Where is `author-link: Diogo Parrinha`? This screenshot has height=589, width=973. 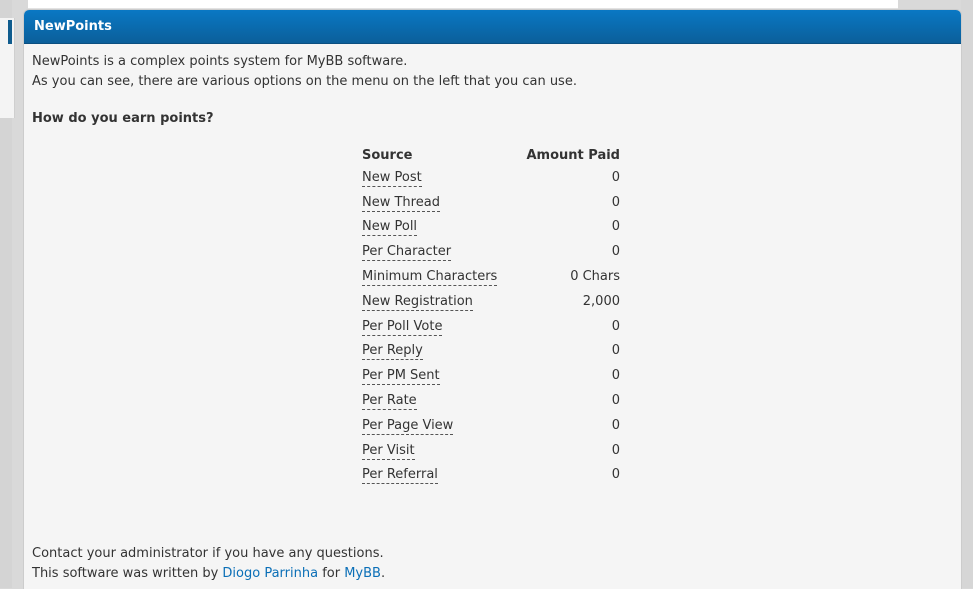
author-link: Diogo Parrinha is located at coordinates (270, 573).